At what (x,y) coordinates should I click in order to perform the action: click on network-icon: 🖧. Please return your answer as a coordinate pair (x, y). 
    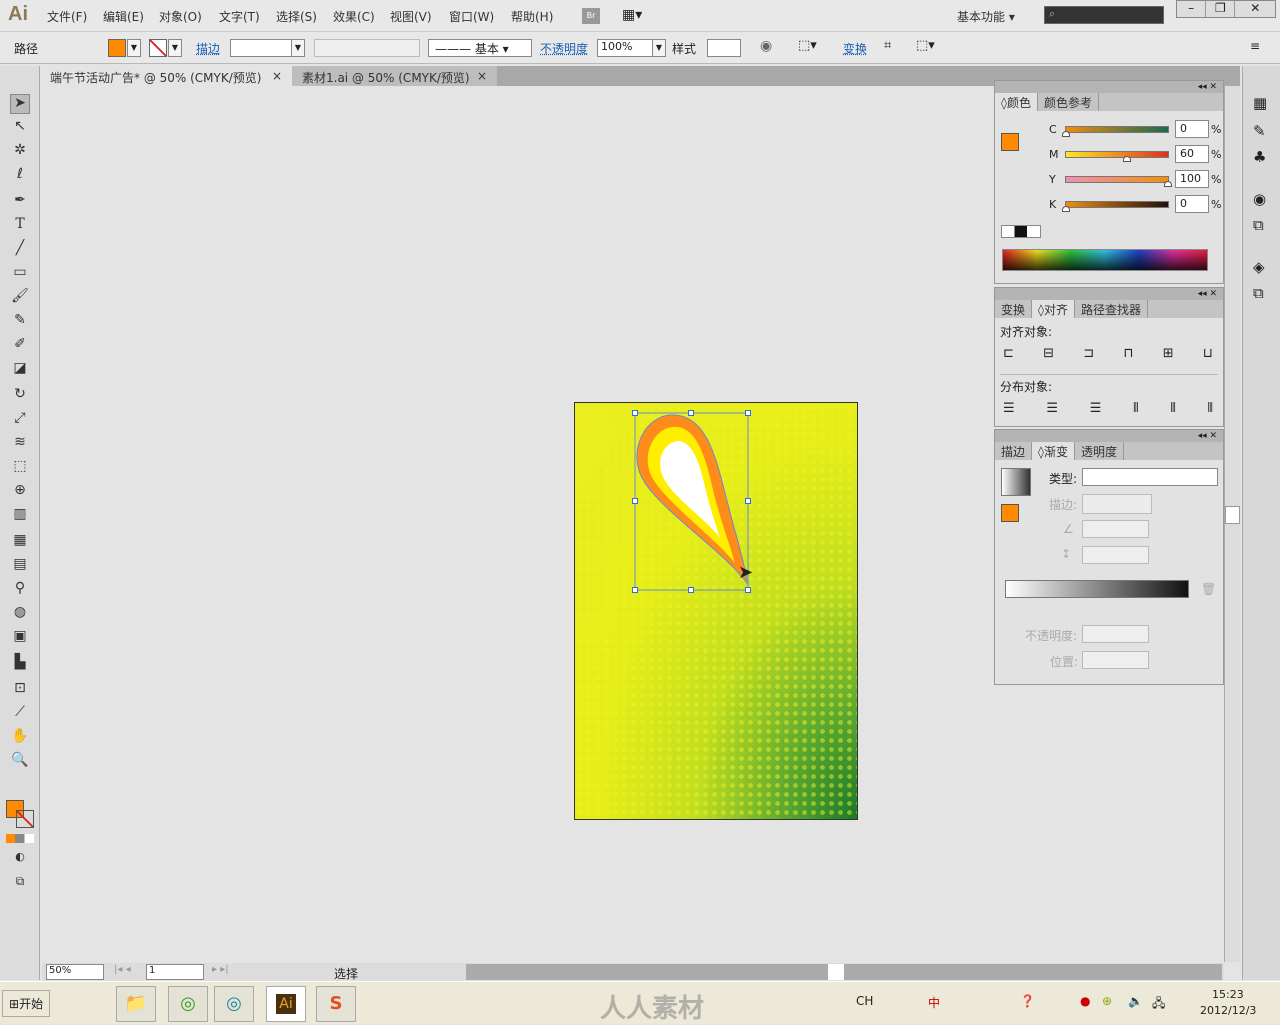
    Looking at the image, I should click on (1158, 1004).